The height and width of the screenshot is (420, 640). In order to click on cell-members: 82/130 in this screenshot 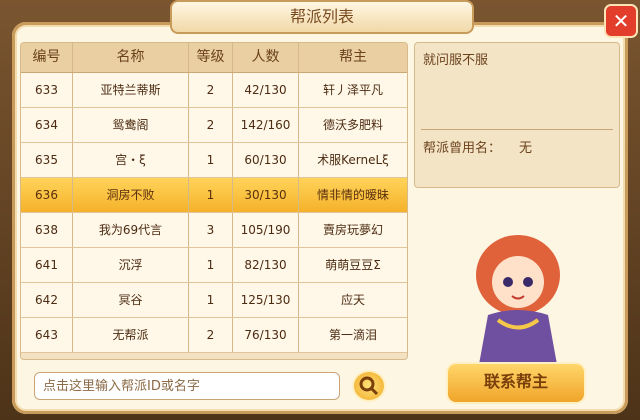, I will do `click(266, 265)`.